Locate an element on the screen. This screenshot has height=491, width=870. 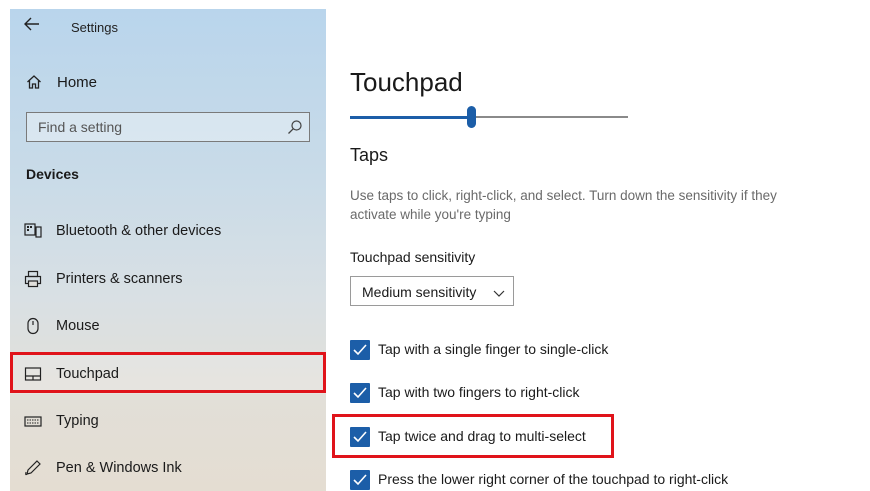
search-box is located at coordinates (168, 127).